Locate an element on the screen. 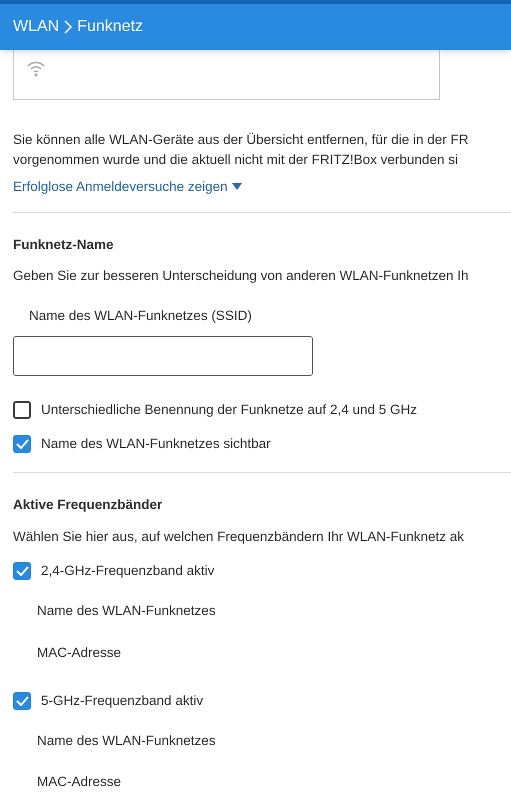 The height and width of the screenshot is (794, 511). section-heading: Aktive Frequenzbänder is located at coordinates (88, 505).